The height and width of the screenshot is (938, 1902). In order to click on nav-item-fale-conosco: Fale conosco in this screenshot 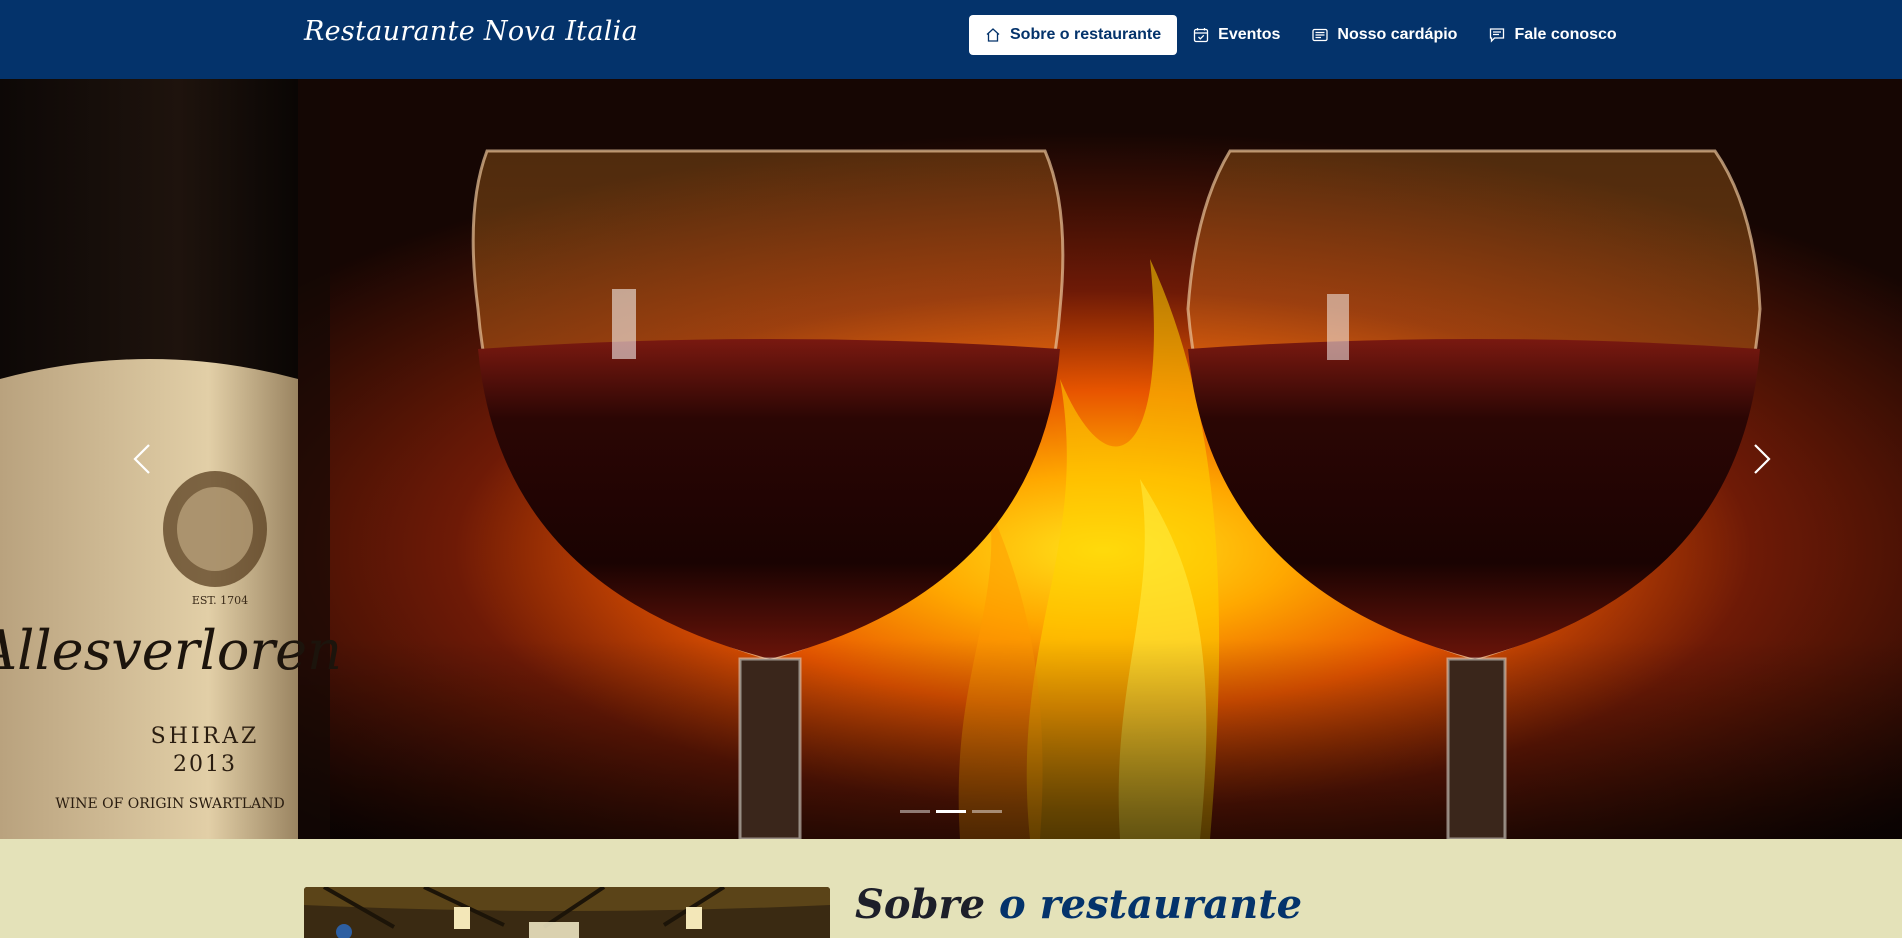, I will do `click(1552, 35)`.